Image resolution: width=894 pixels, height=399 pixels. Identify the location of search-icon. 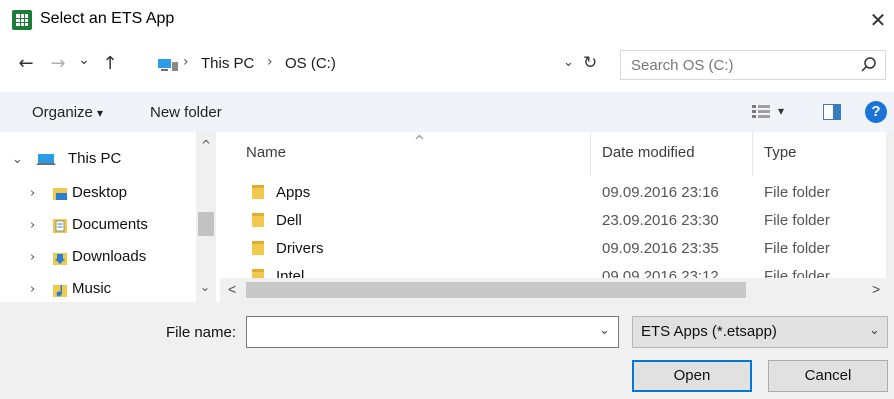
(869, 65).